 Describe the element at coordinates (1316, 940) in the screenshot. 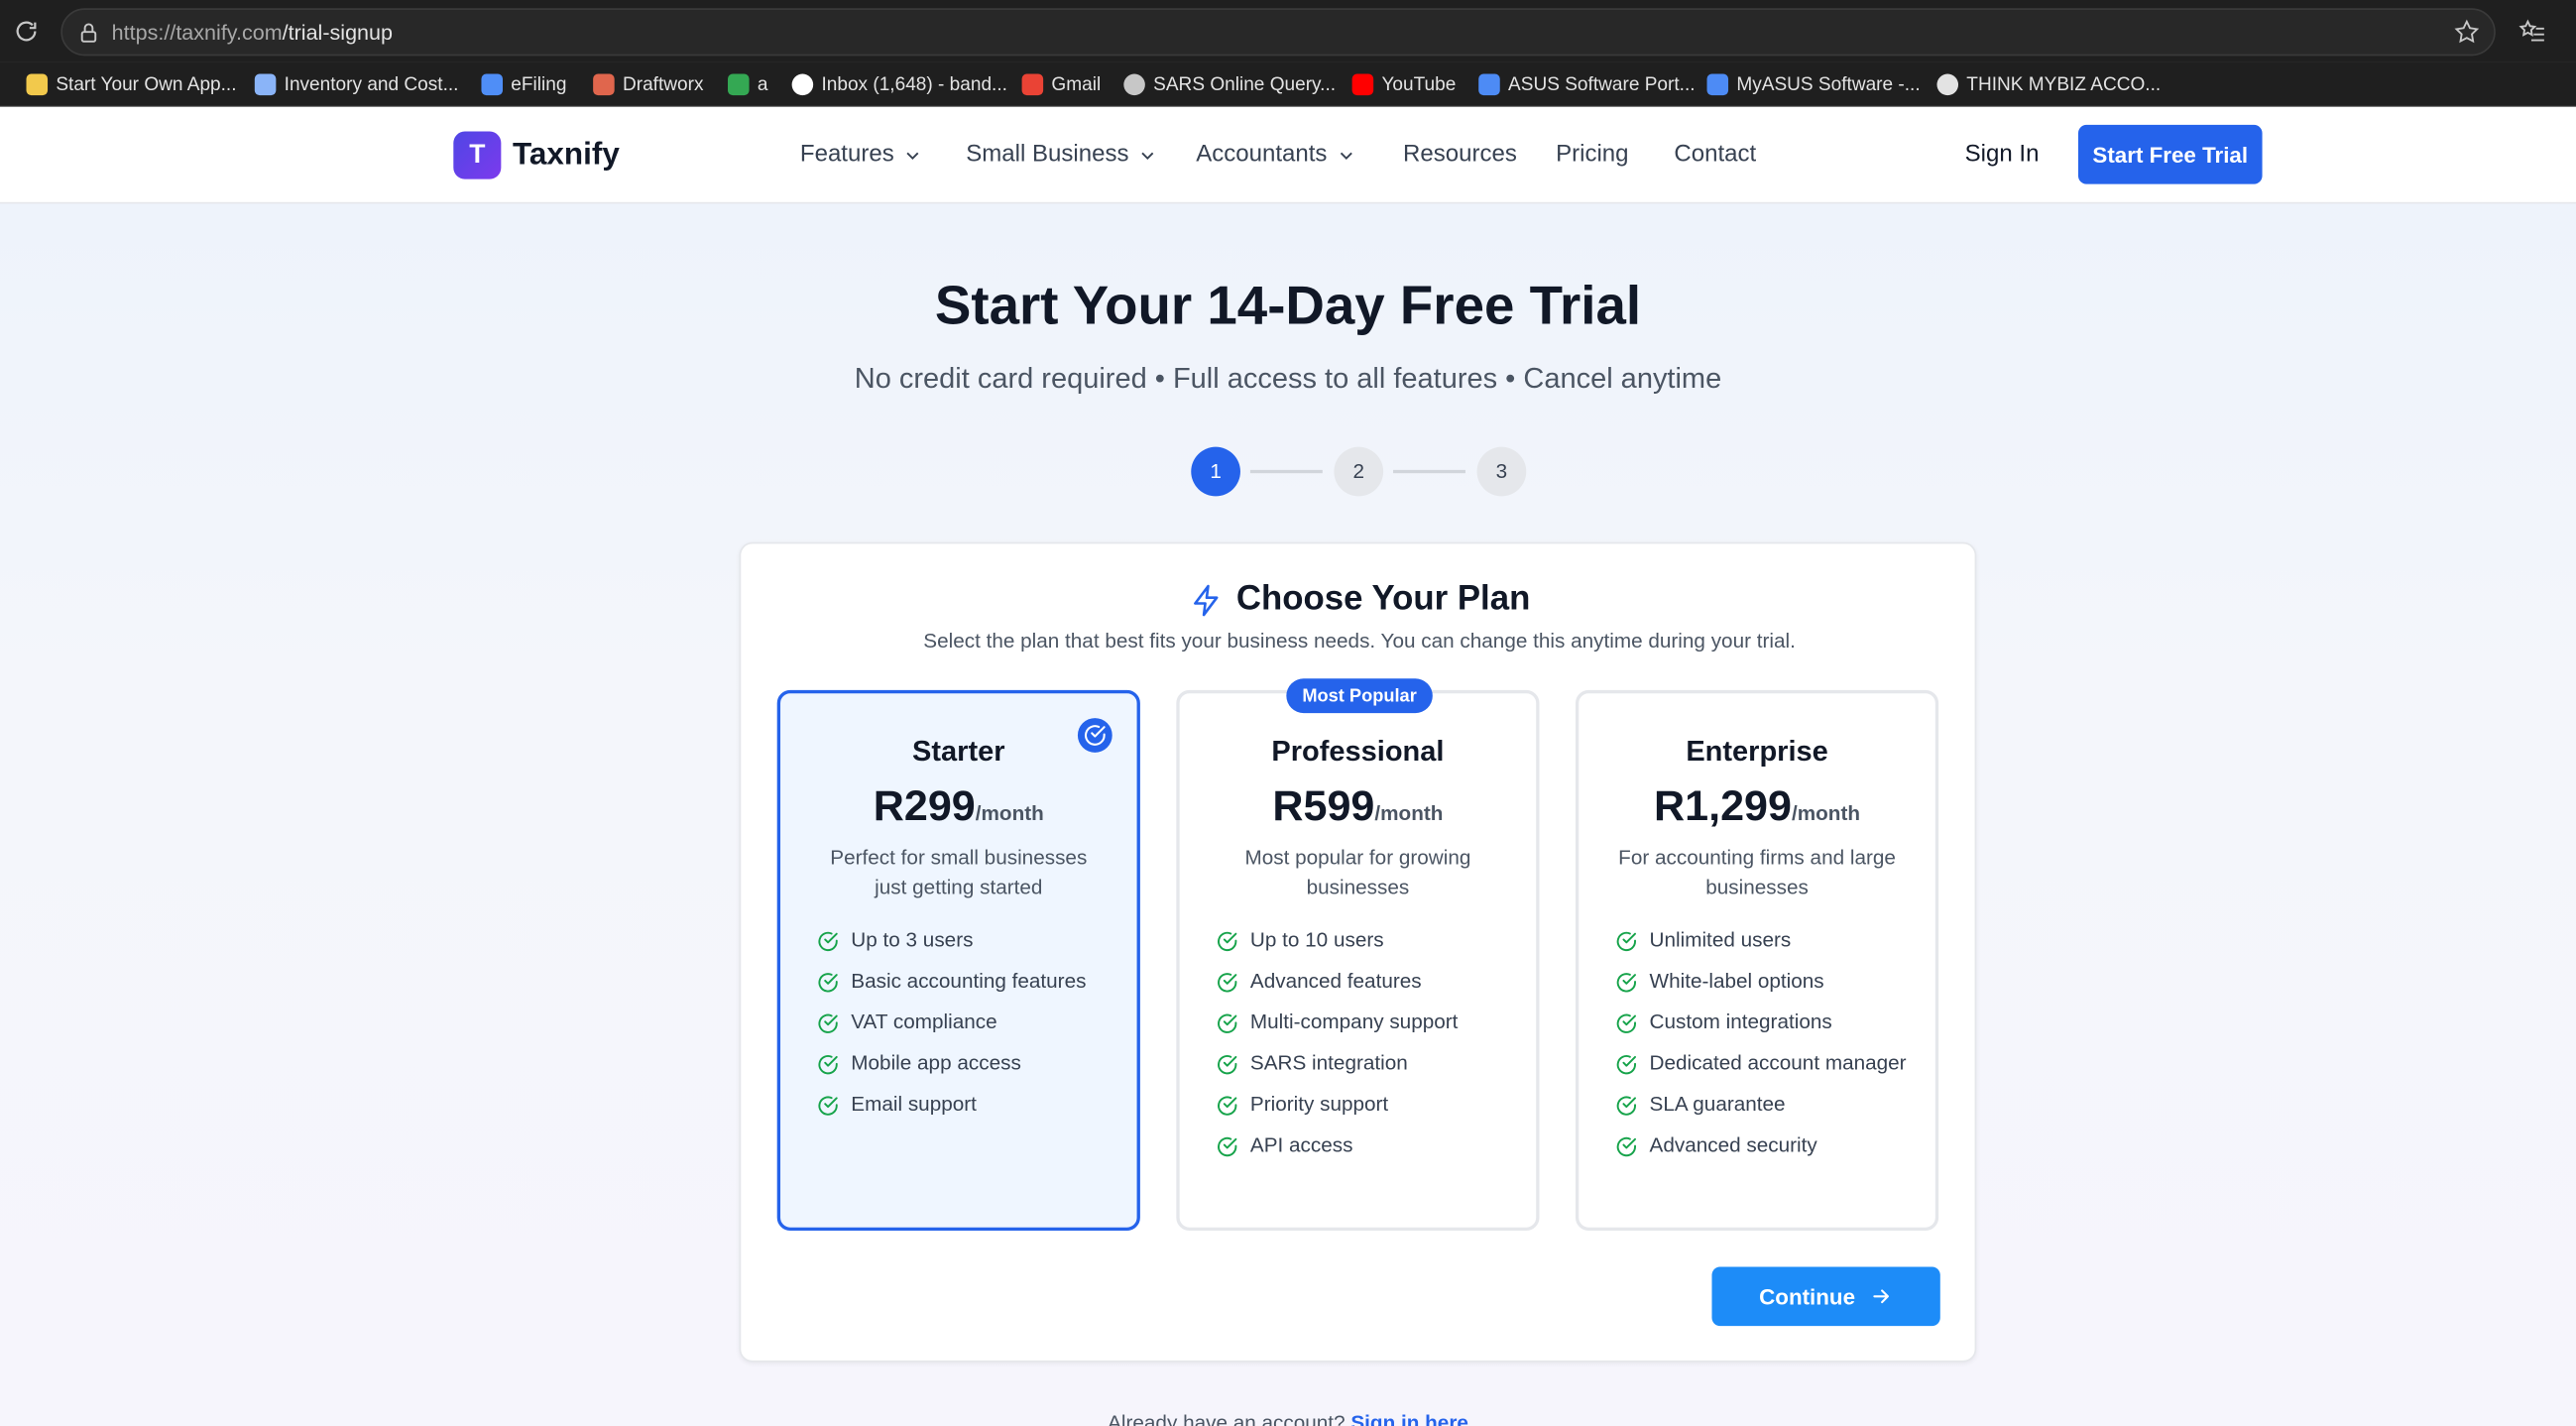

I see `feature-label: Up to 10 users` at that location.